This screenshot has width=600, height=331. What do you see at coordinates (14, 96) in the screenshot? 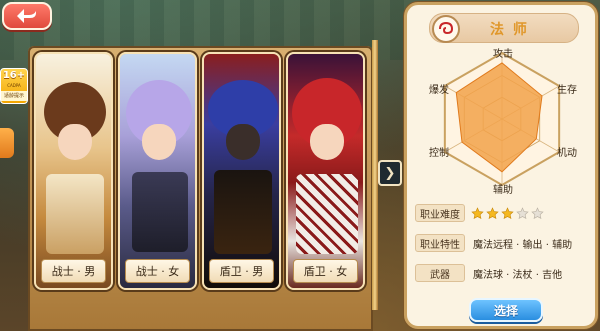
I see `age-rating-tip: 适龄提示` at bounding box center [14, 96].